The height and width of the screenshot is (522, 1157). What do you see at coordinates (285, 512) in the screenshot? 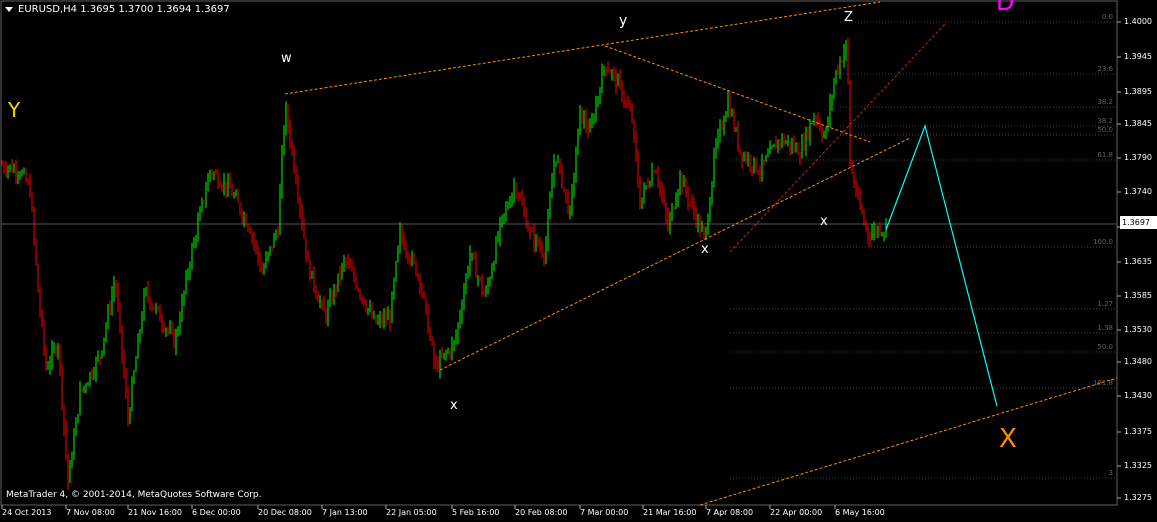
I see `time-tick-label: 20 Dec 08:00` at bounding box center [285, 512].